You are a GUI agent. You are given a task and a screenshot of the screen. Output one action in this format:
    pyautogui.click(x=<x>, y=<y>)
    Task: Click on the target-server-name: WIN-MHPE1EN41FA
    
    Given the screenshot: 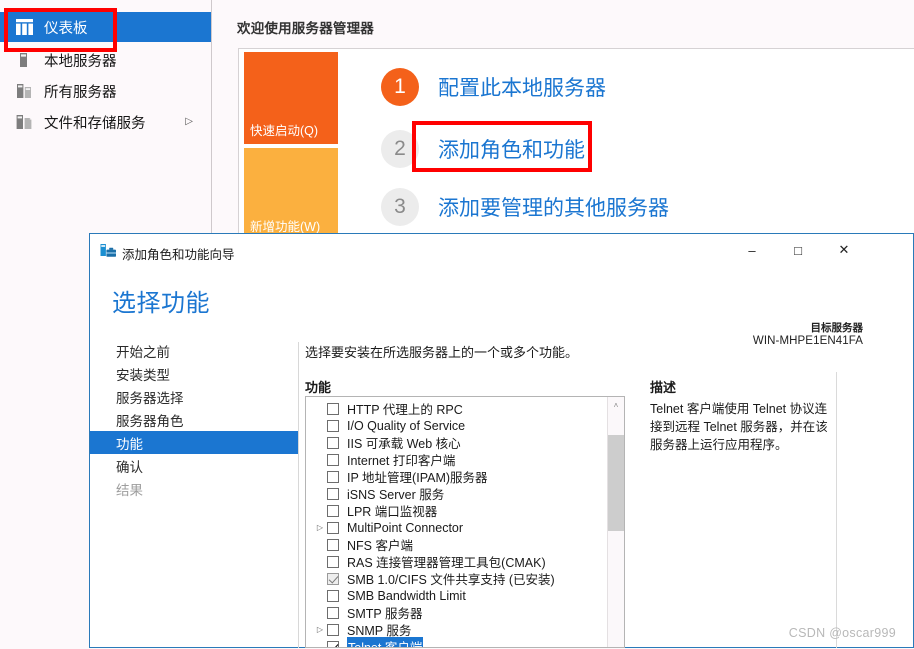 What is the action you would take?
    pyautogui.click(x=807, y=341)
    